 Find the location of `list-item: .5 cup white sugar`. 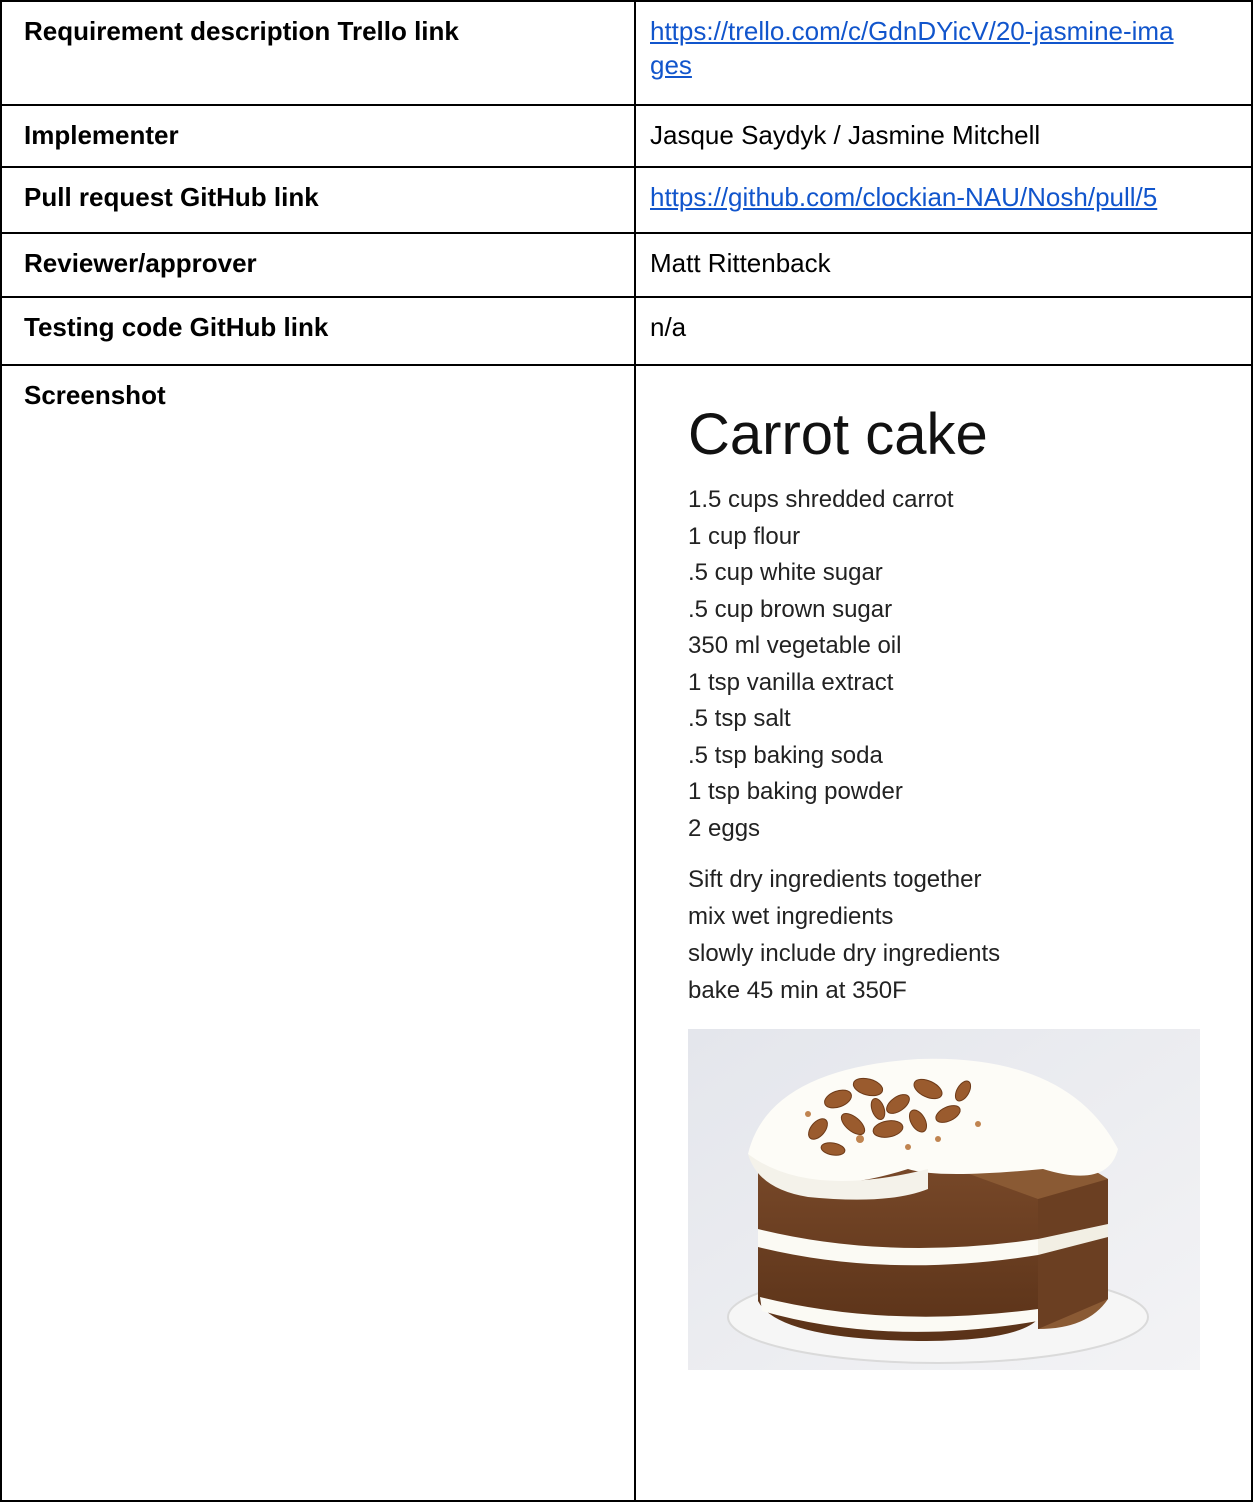

list-item: .5 cup white sugar is located at coordinates (785, 572).